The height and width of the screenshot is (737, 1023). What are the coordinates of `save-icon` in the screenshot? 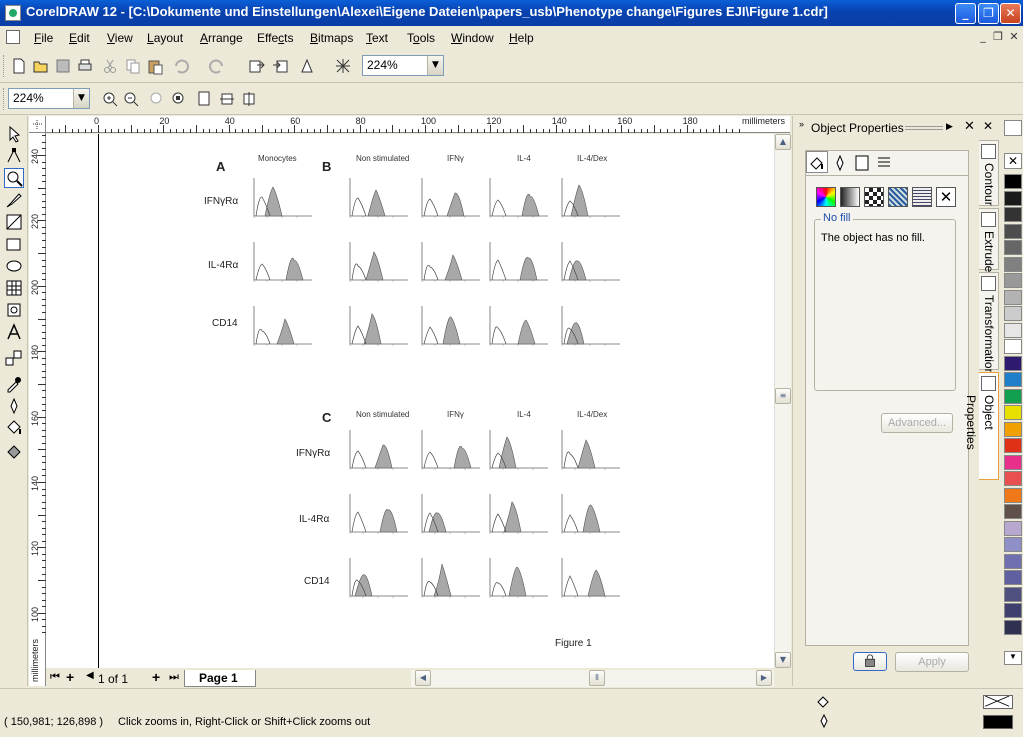 It's located at (63, 66).